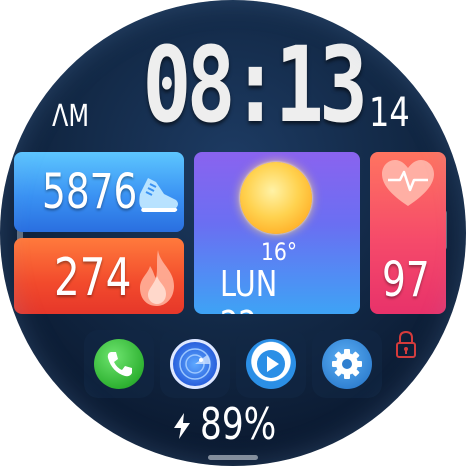 The image size is (466, 466). Describe the element at coordinates (233, 457) in the screenshot. I see `bottom-edge-marker` at that location.